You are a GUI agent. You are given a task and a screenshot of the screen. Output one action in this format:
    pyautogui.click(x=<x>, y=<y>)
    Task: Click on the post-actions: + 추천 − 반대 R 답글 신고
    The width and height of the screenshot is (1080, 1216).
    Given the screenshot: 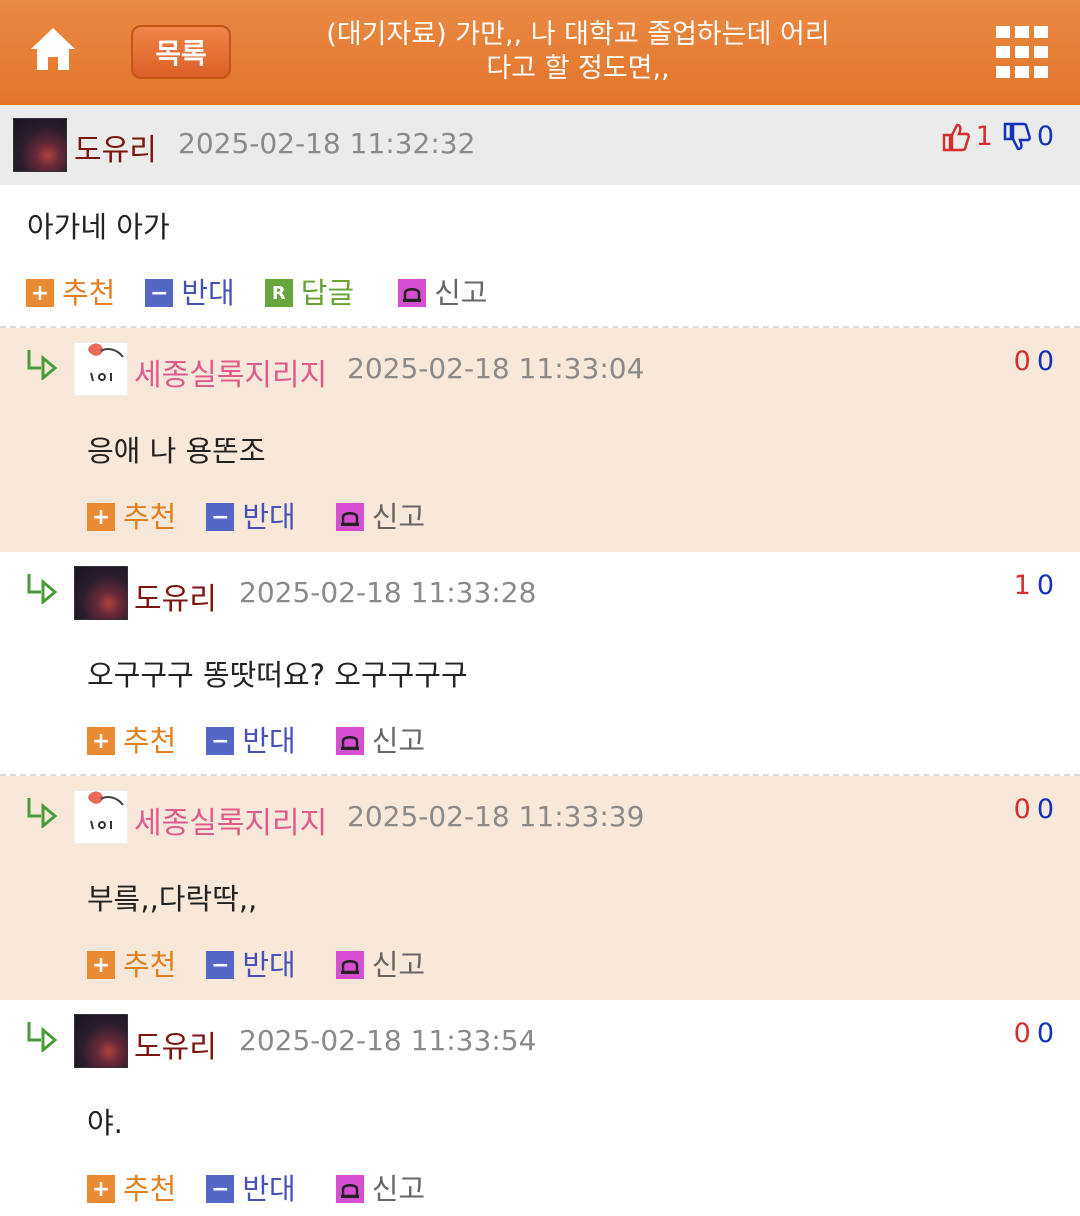 What is the action you would take?
    pyautogui.click(x=272, y=291)
    